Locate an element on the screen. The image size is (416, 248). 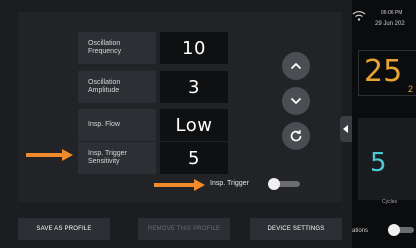
device-settings-label: DEVICE SETTINGS is located at coordinates (296, 229).